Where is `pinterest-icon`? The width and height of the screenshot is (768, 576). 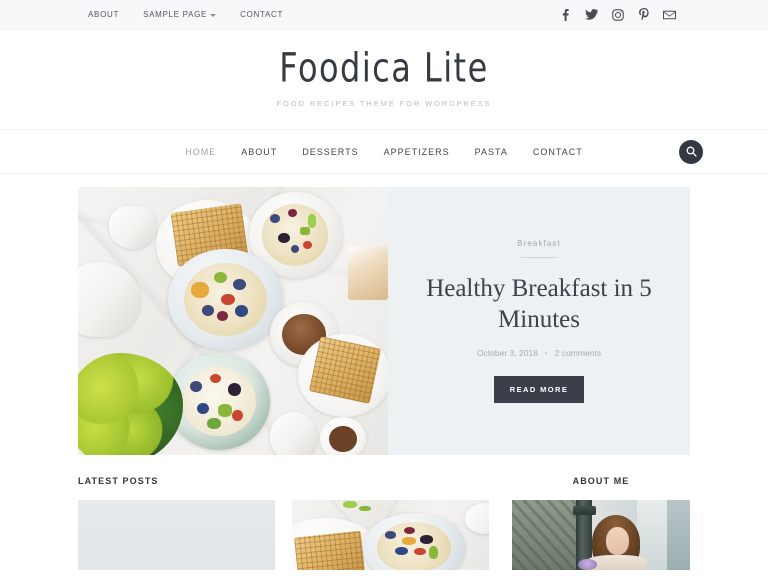 pinterest-icon is located at coordinates (643, 14).